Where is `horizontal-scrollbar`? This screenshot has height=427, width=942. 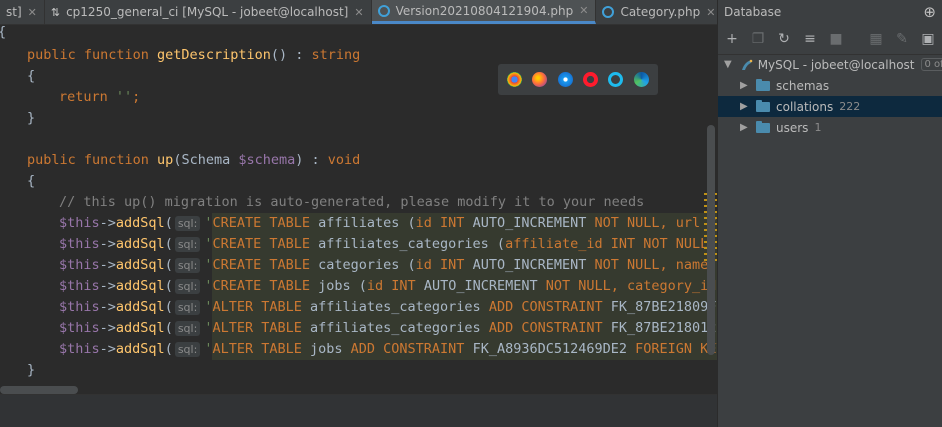
horizontal-scrollbar is located at coordinates (39, 390).